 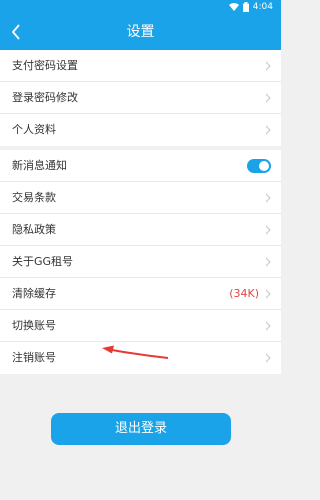 What do you see at coordinates (34, 293) in the screenshot?
I see `settings-item-label: 清除缓存` at bounding box center [34, 293].